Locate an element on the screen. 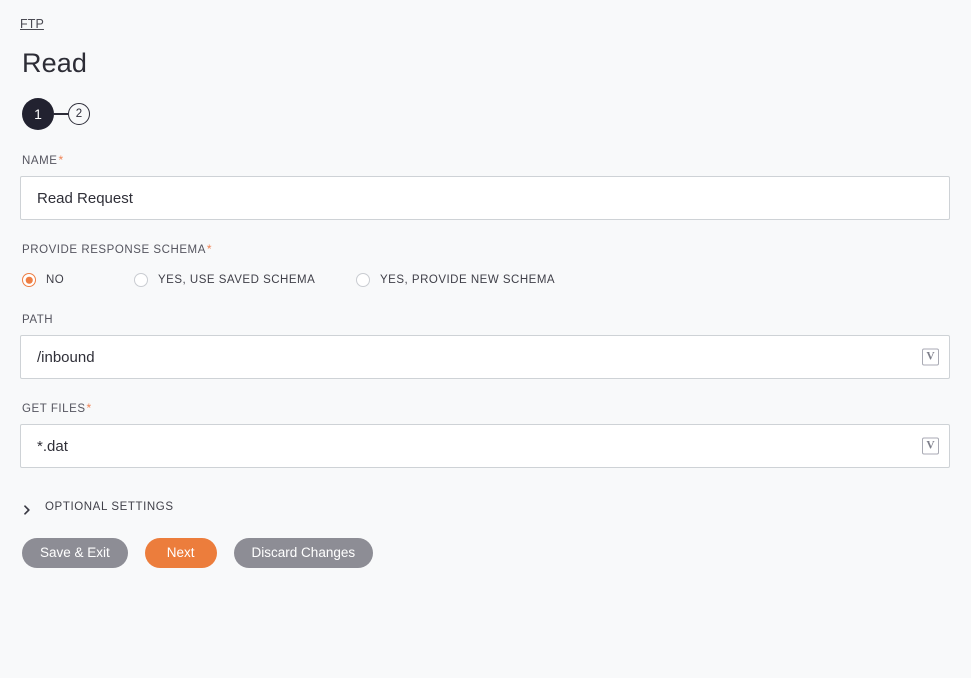 This screenshot has height=678, width=971. optional-settings-toggle: OPTIONAL SETTINGS is located at coordinates (486, 507).